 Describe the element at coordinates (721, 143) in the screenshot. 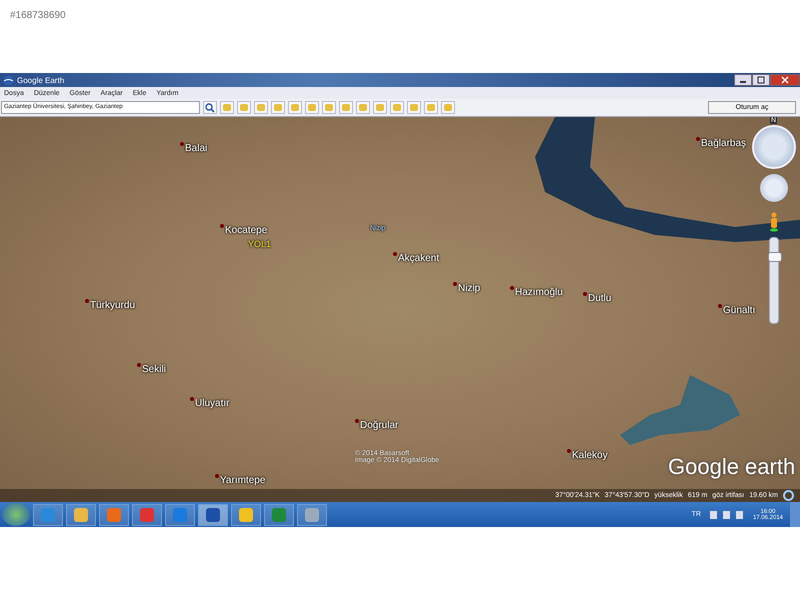

I see `place-label: Bağlarbaş` at that location.